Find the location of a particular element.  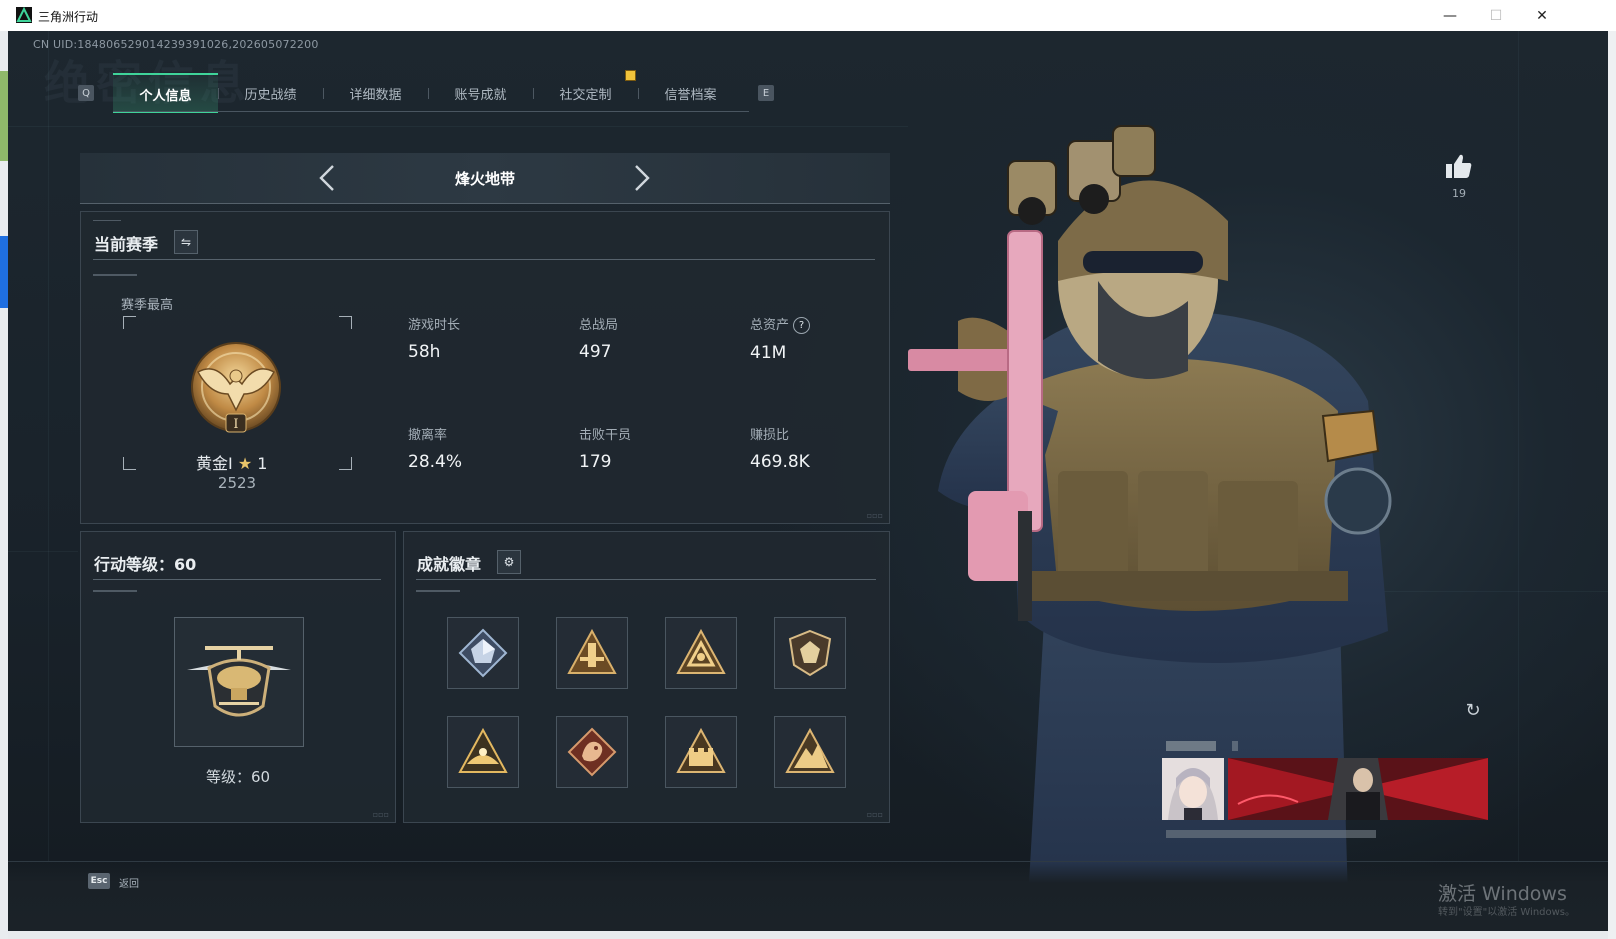

shield-badge-icon is located at coordinates (810, 653).